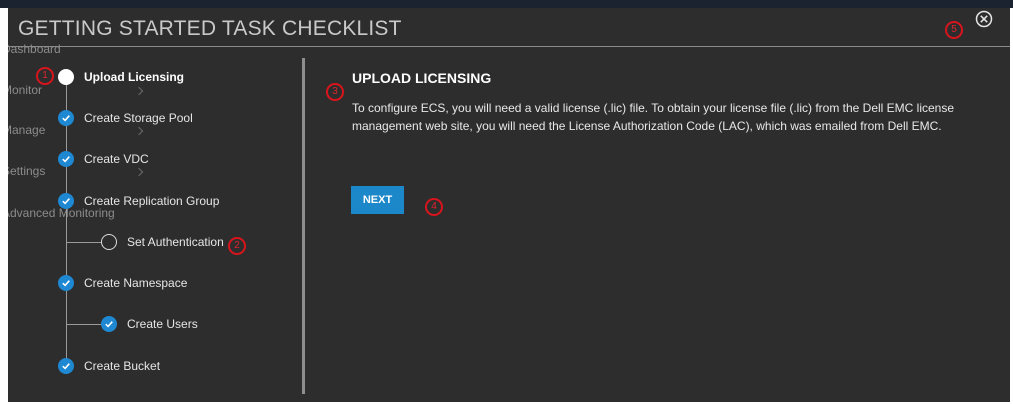 The image size is (1013, 404). I want to click on callout-4: 4, so click(434, 207).